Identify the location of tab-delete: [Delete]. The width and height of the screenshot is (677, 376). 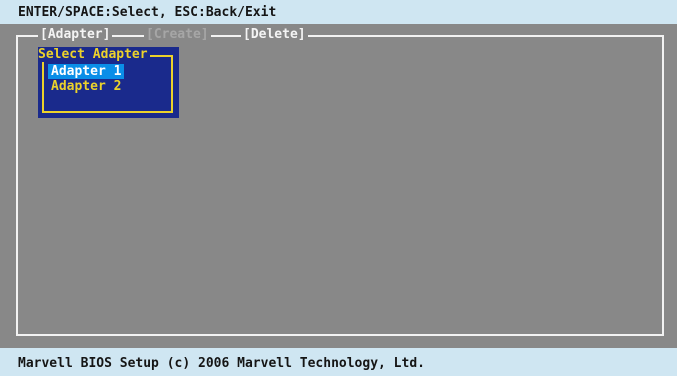
(274, 34).